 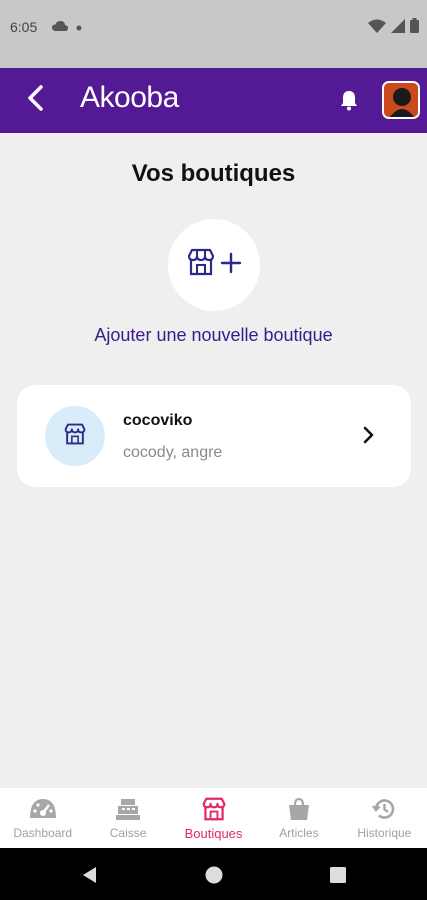 I want to click on notifications-button, so click(x=349, y=100).